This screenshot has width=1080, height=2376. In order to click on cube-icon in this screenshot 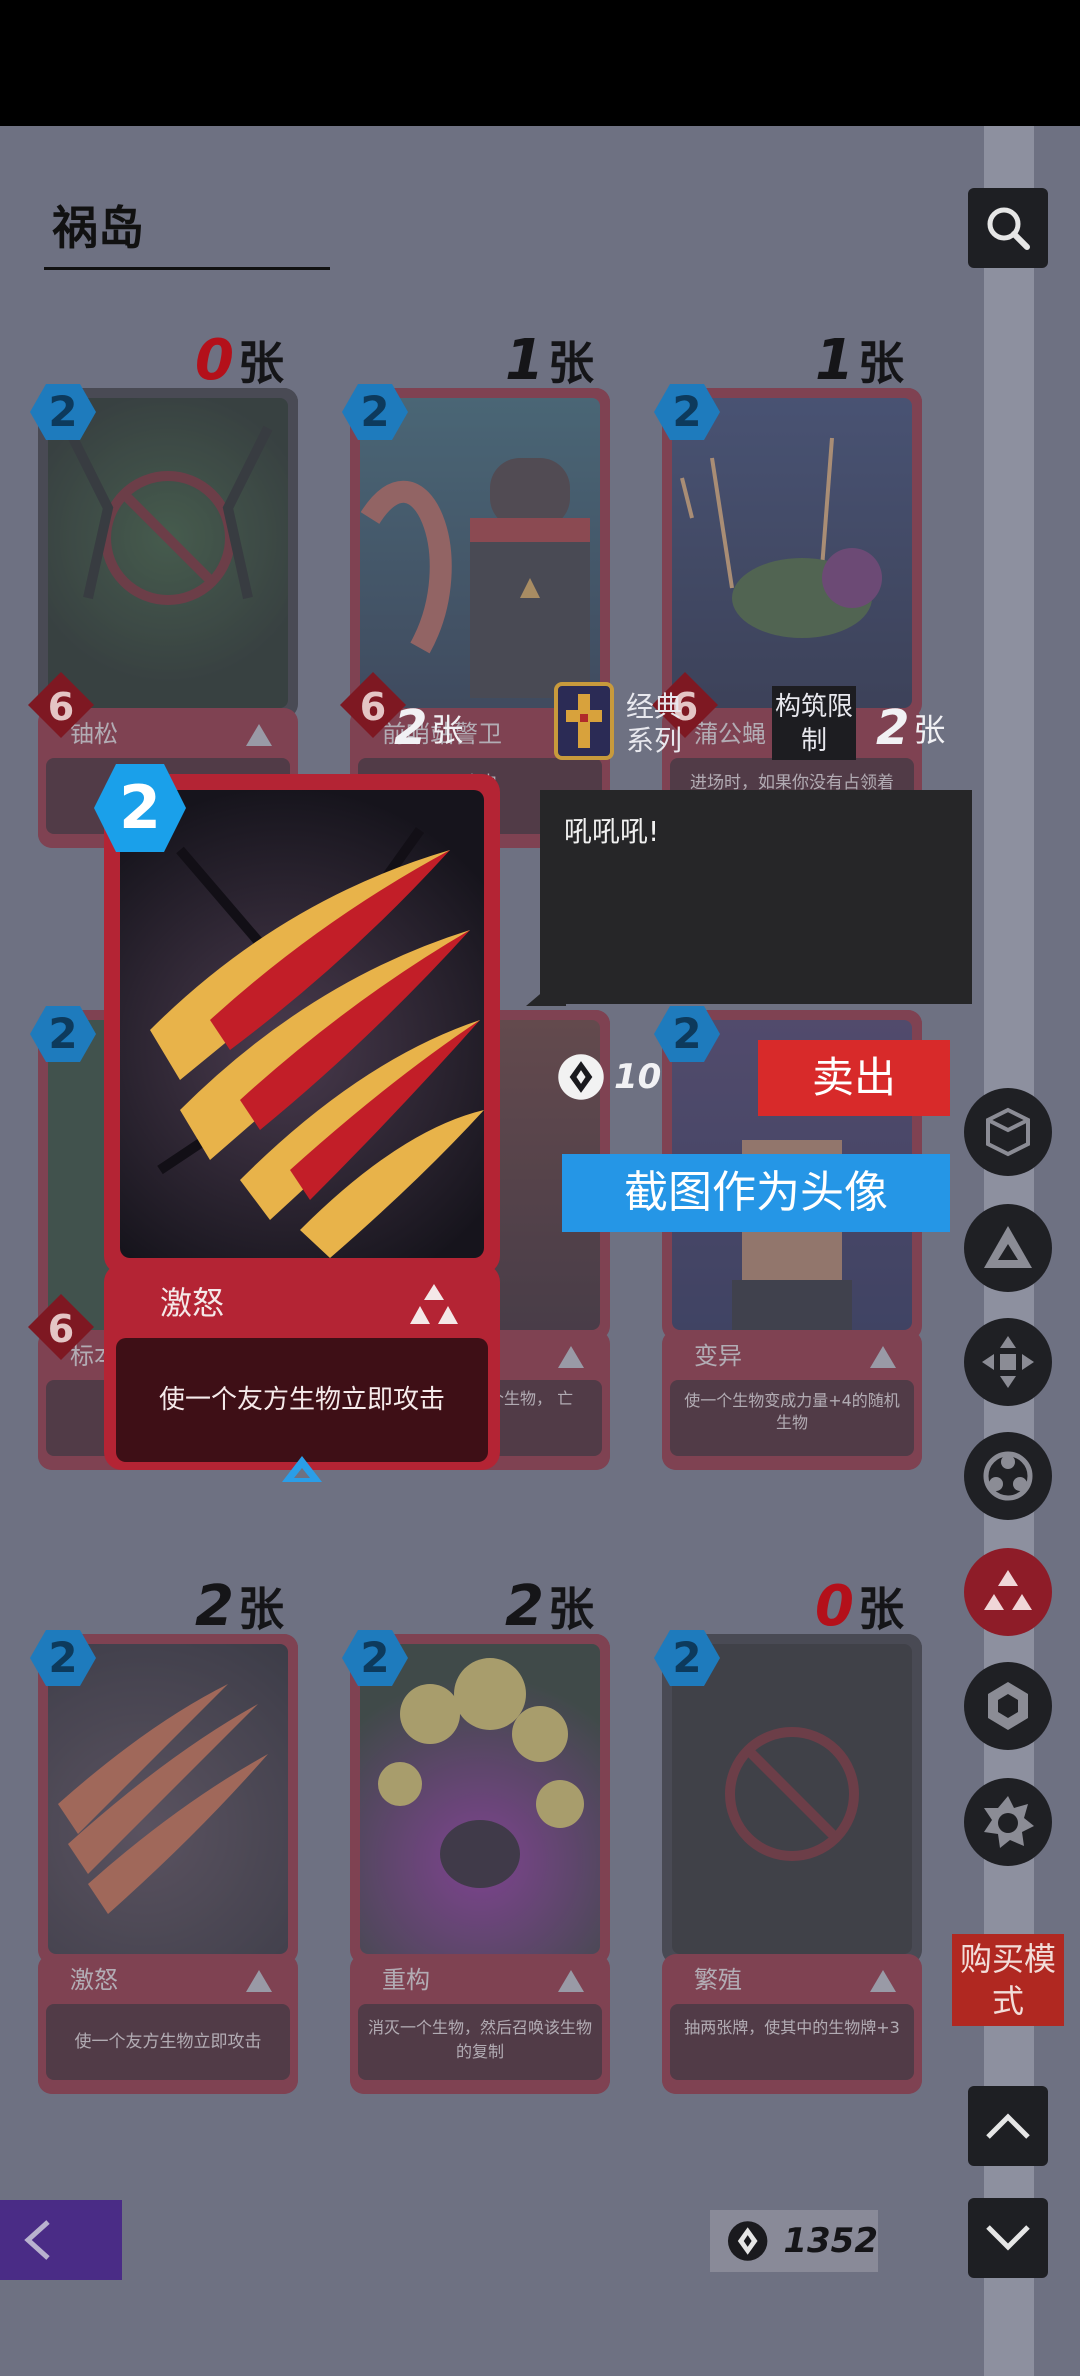, I will do `click(1008, 1132)`.